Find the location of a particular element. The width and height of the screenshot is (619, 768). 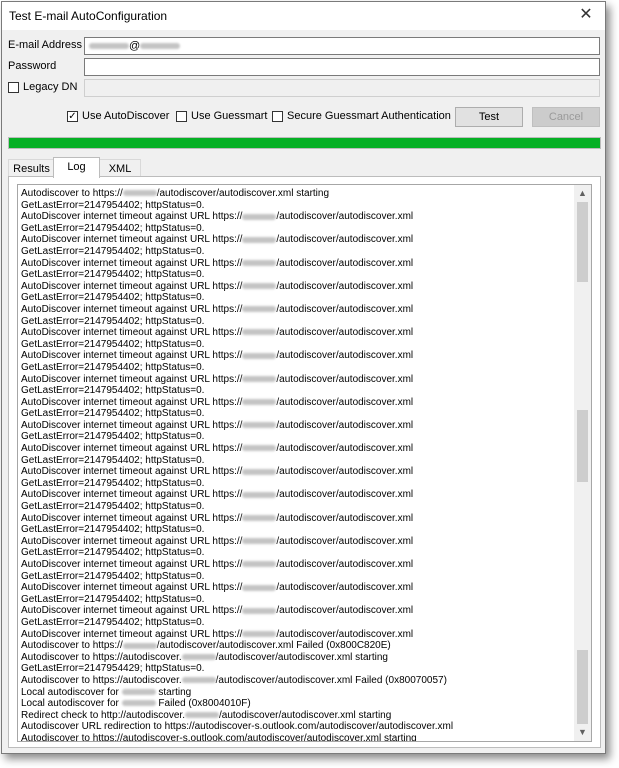

secure-guessmart-label: Secure Guessmart Authentication is located at coordinates (369, 116).